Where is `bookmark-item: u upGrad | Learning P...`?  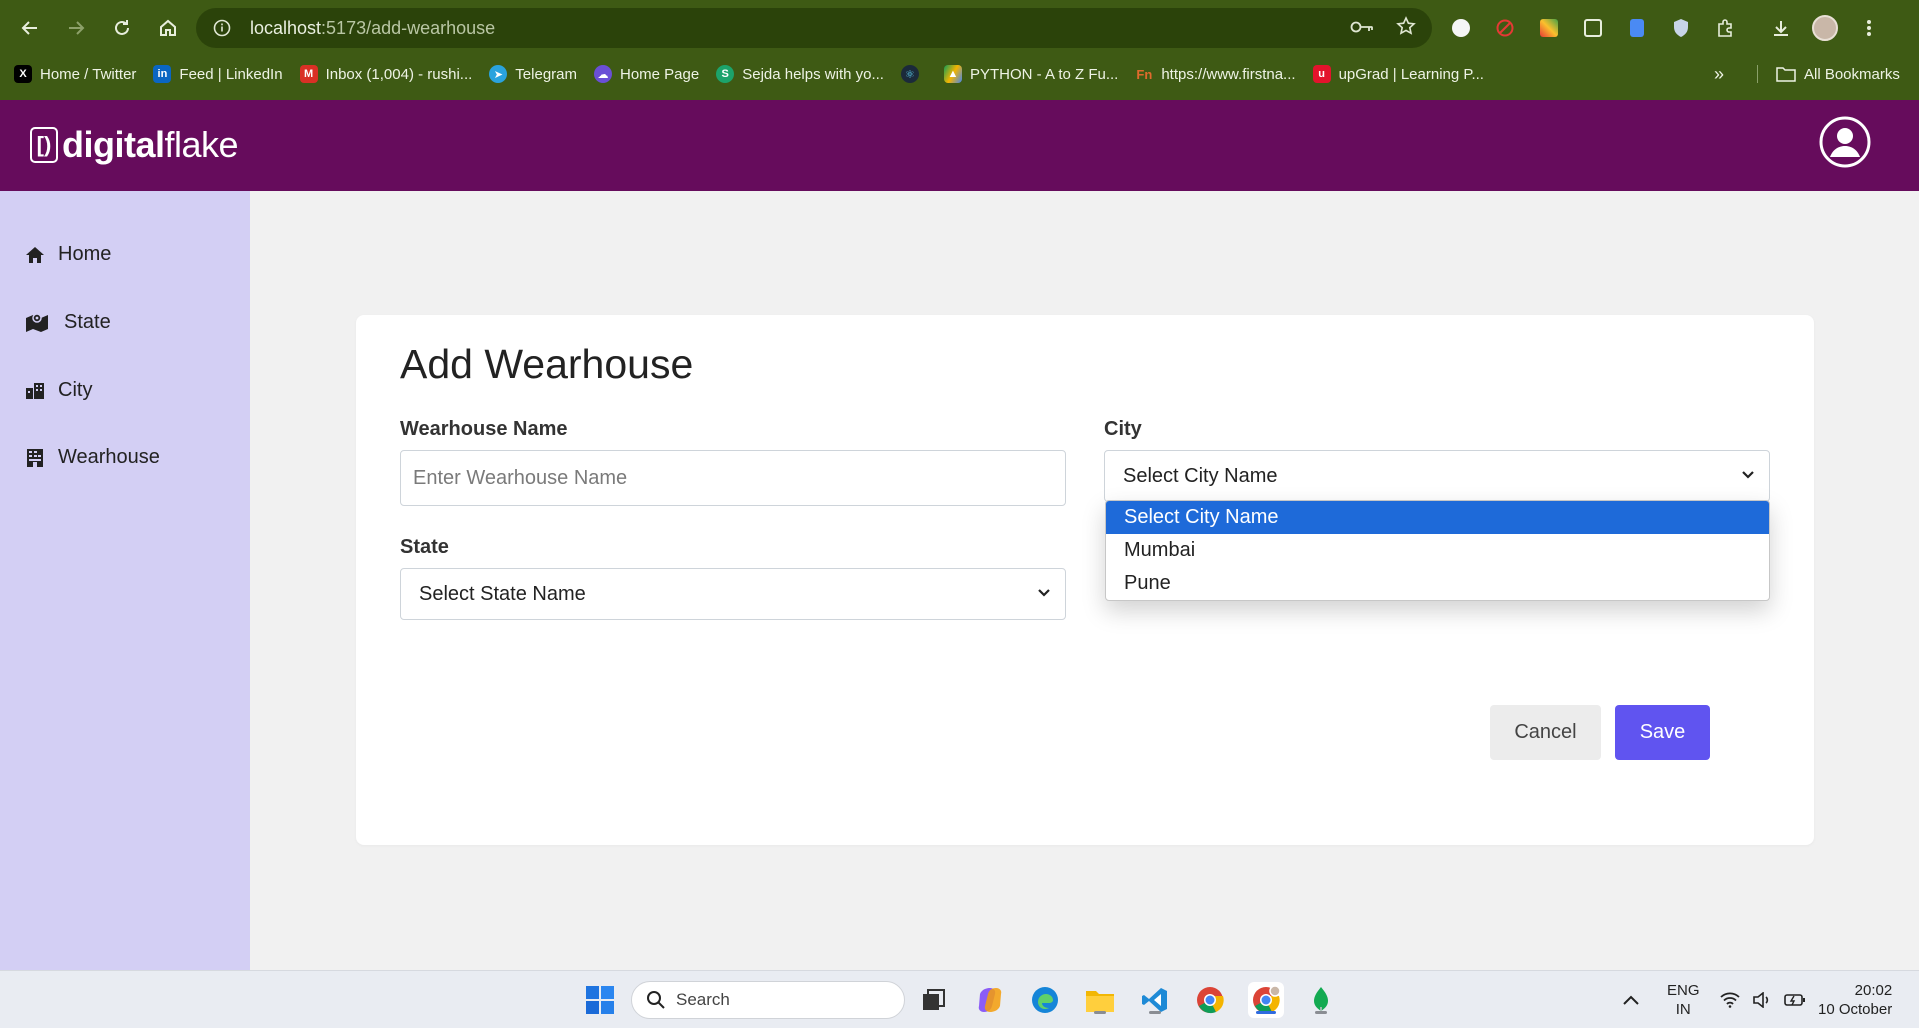 bookmark-item: u upGrad | Learning P... is located at coordinates (1402, 74).